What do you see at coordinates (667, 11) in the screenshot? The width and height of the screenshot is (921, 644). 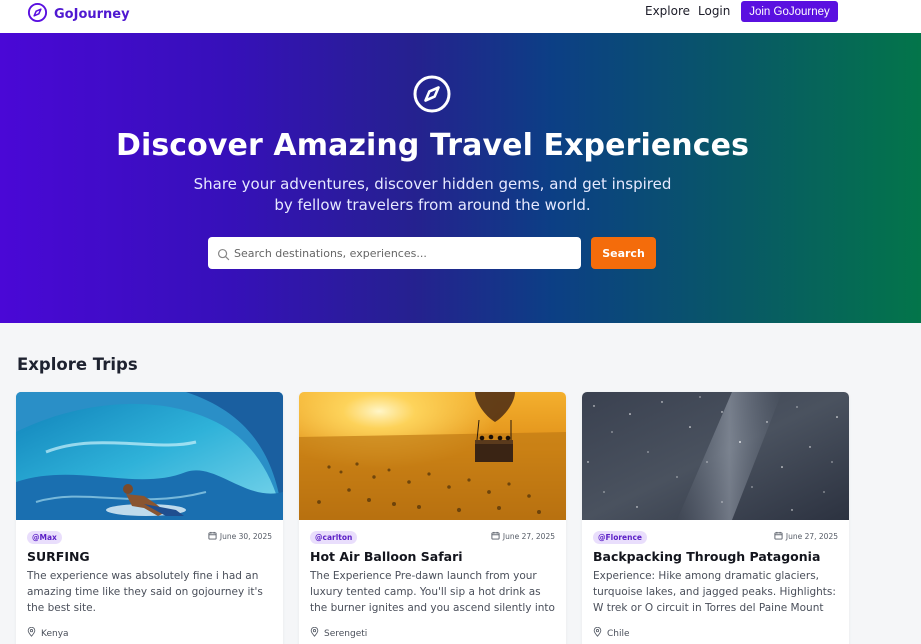 I see `nav-explore-link: Explore` at bounding box center [667, 11].